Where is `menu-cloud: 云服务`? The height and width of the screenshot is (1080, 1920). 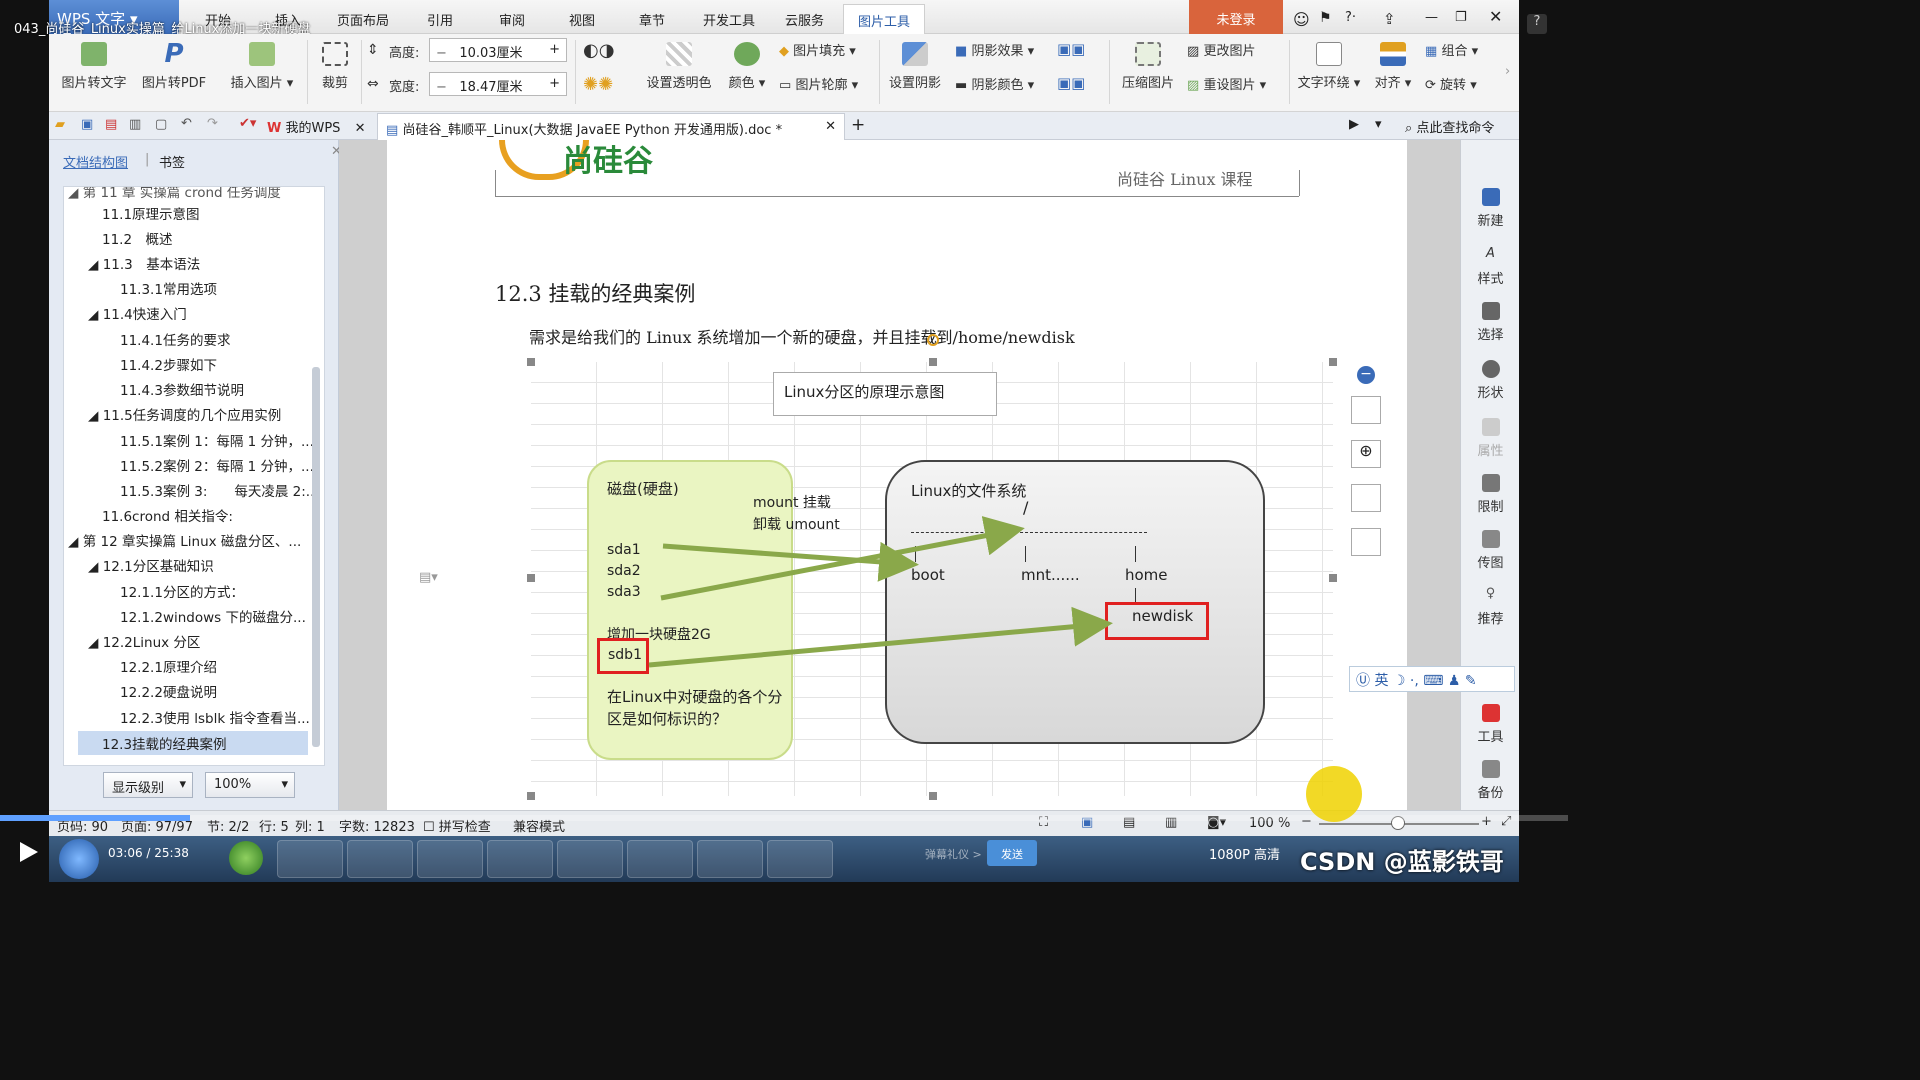 menu-cloud: 云服务 is located at coordinates (804, 19).